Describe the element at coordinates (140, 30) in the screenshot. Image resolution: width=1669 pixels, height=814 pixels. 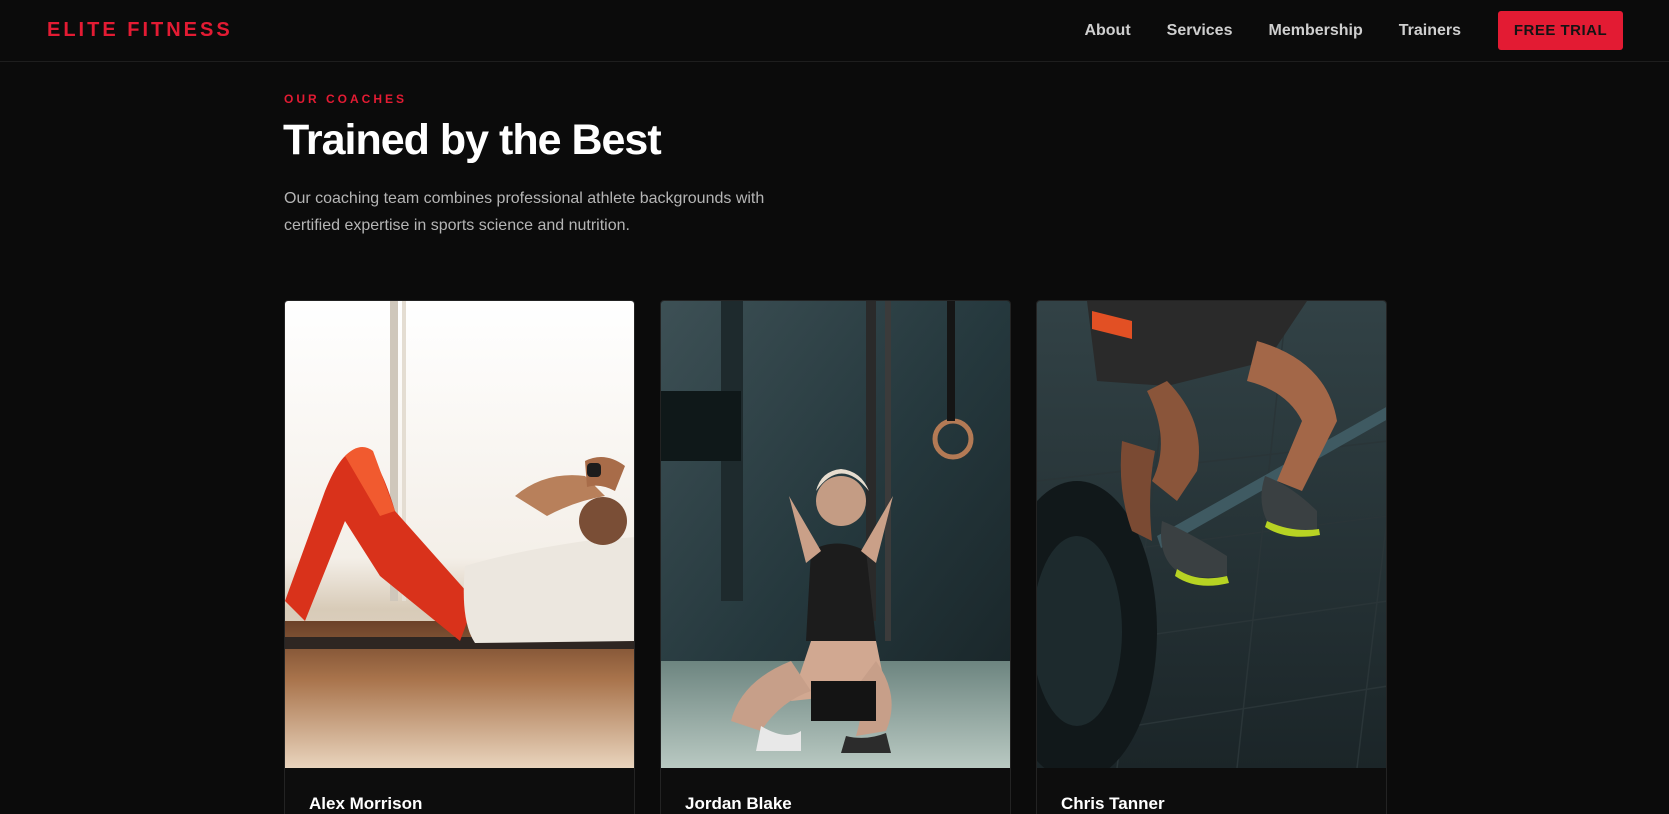
I see `site-logo: ELITE FITNESS` at that location.